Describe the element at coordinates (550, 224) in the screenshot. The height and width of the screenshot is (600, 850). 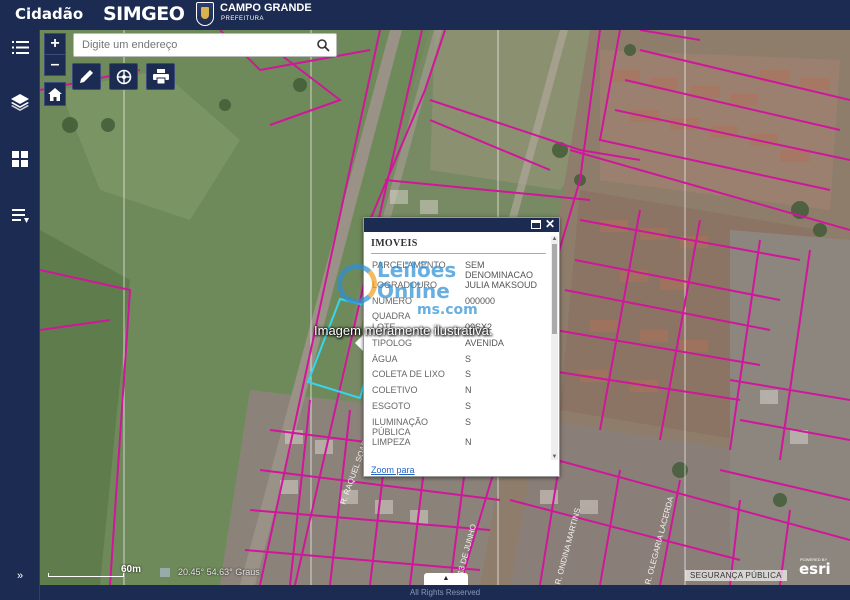
I see `close-icon: ✕` at that location.